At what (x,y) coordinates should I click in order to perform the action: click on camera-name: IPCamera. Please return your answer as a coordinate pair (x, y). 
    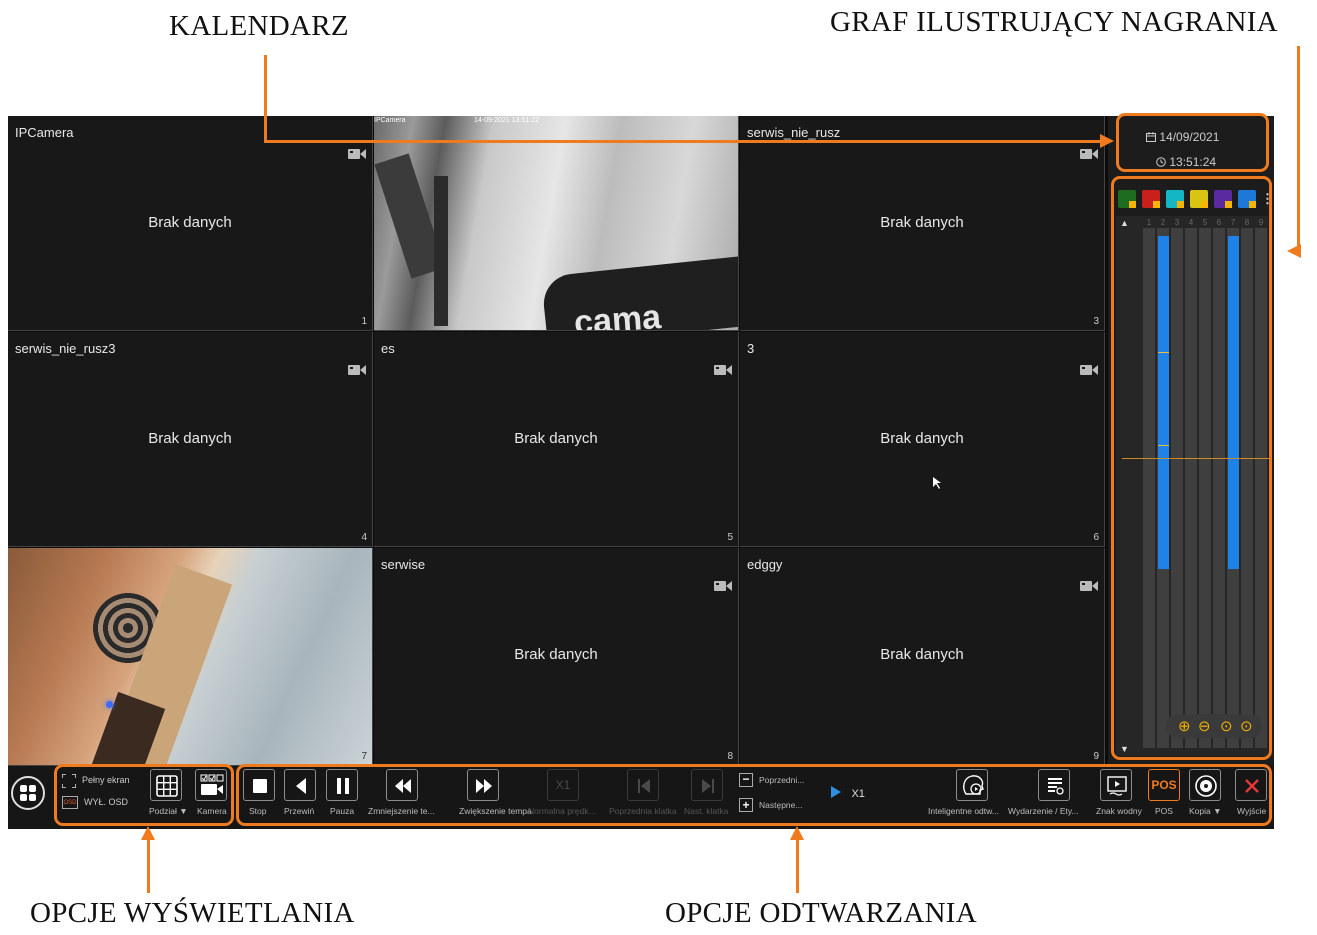
    Looking at the image, I should click on (44, 132).